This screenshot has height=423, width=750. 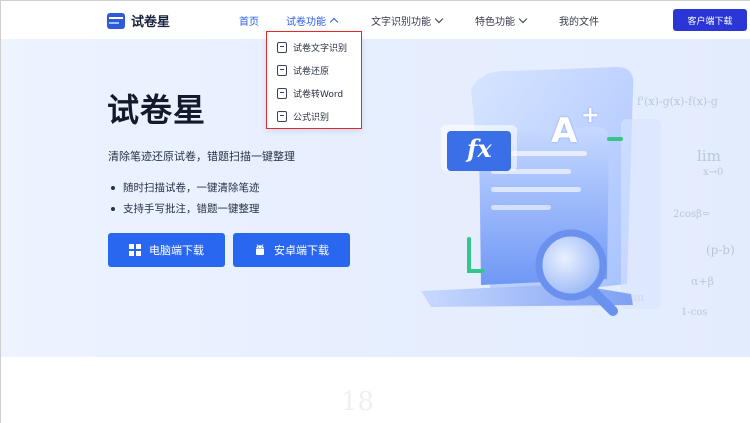 I want to click on dropdown-item-exam-to-word: 试卷转Word, so click(x=314, y=93).